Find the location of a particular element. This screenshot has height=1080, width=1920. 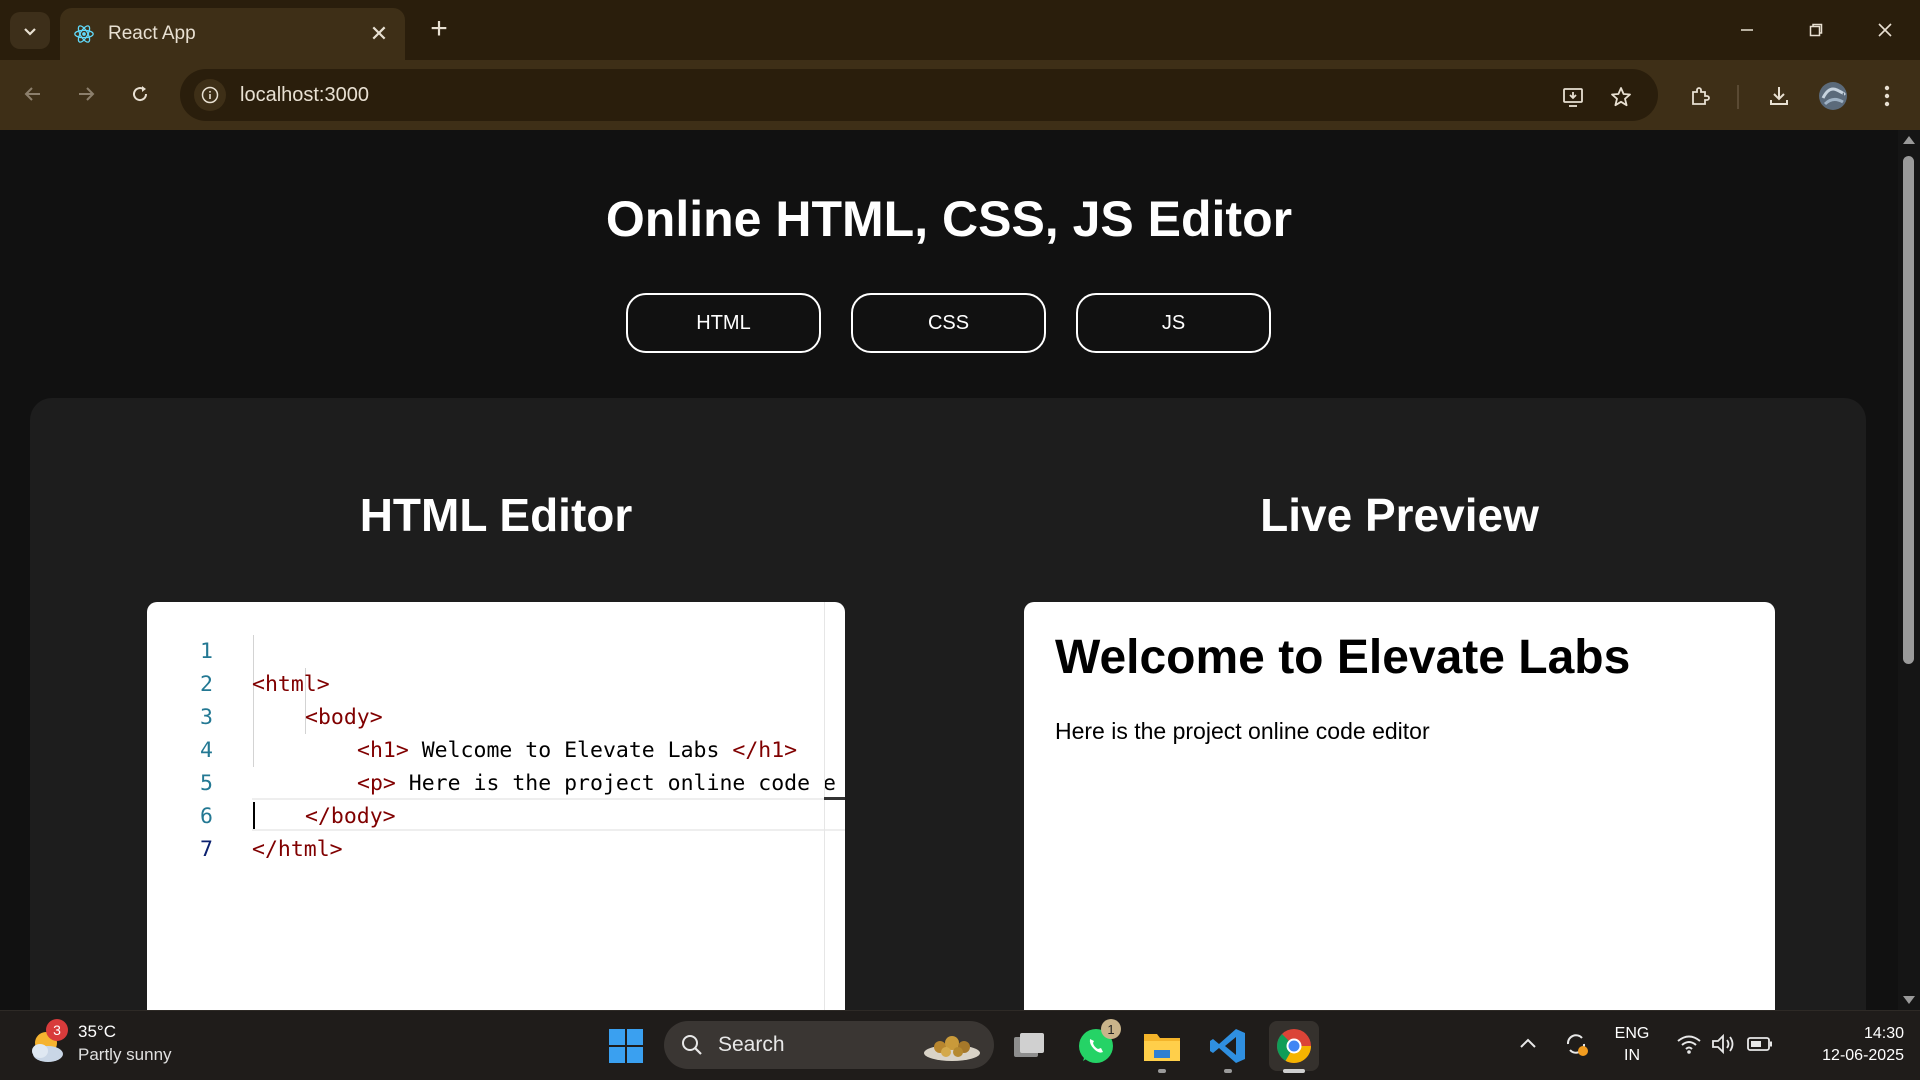

task-view-button is located at coordinates (1030, 1046).